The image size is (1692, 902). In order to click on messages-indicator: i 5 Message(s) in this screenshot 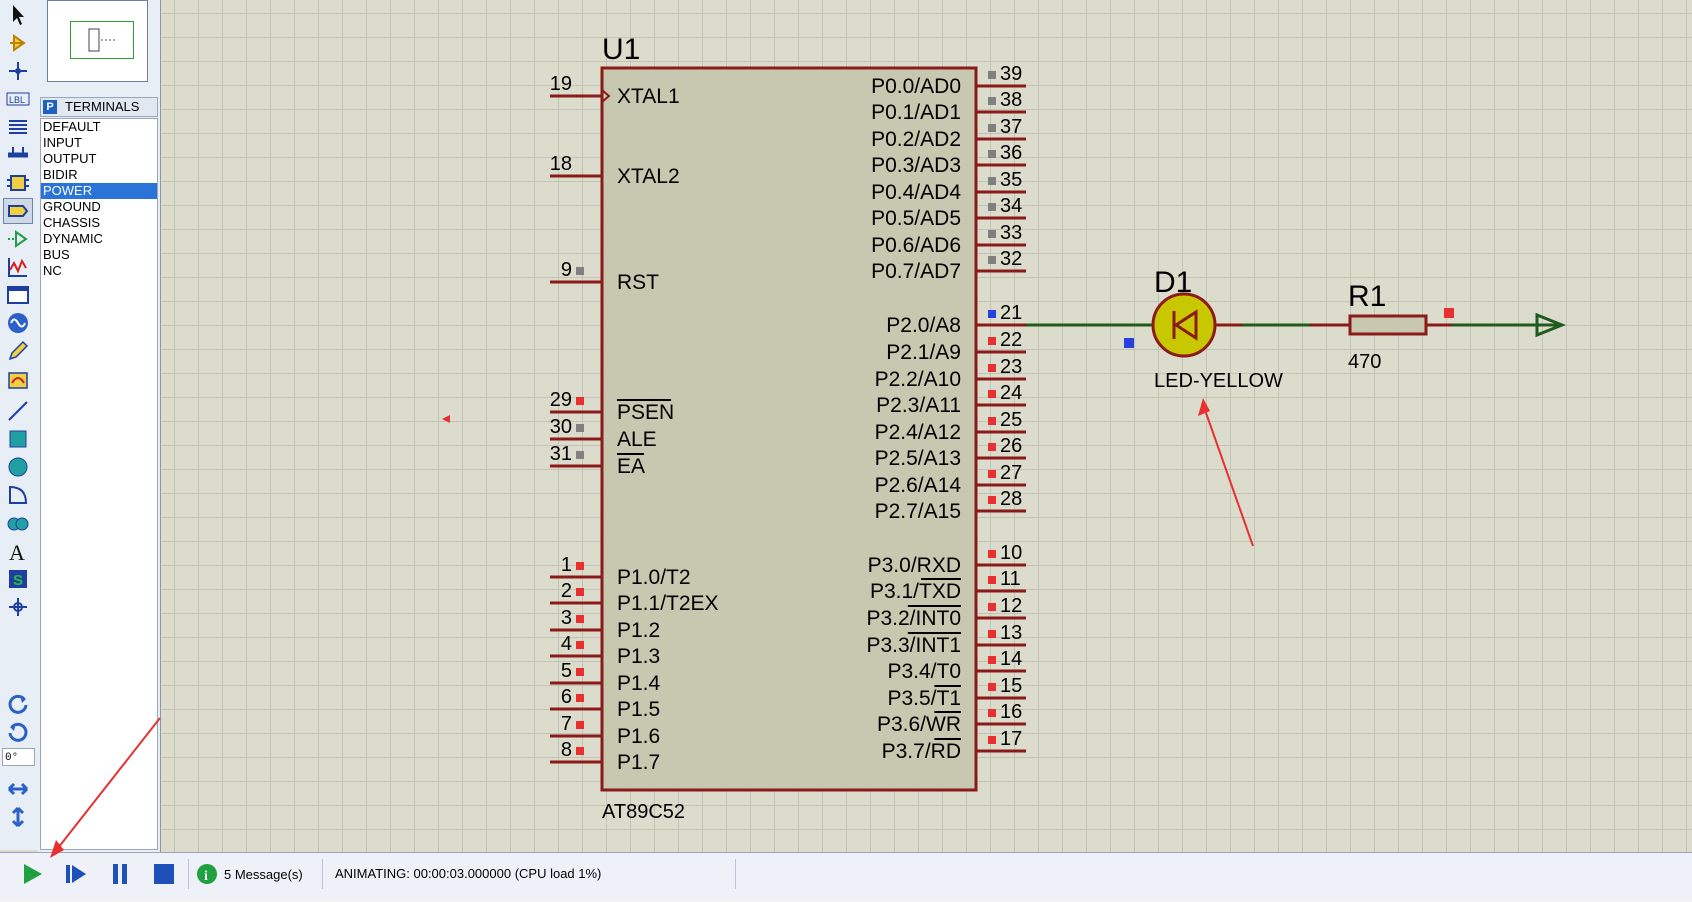, I will do `click(249, 874)`.